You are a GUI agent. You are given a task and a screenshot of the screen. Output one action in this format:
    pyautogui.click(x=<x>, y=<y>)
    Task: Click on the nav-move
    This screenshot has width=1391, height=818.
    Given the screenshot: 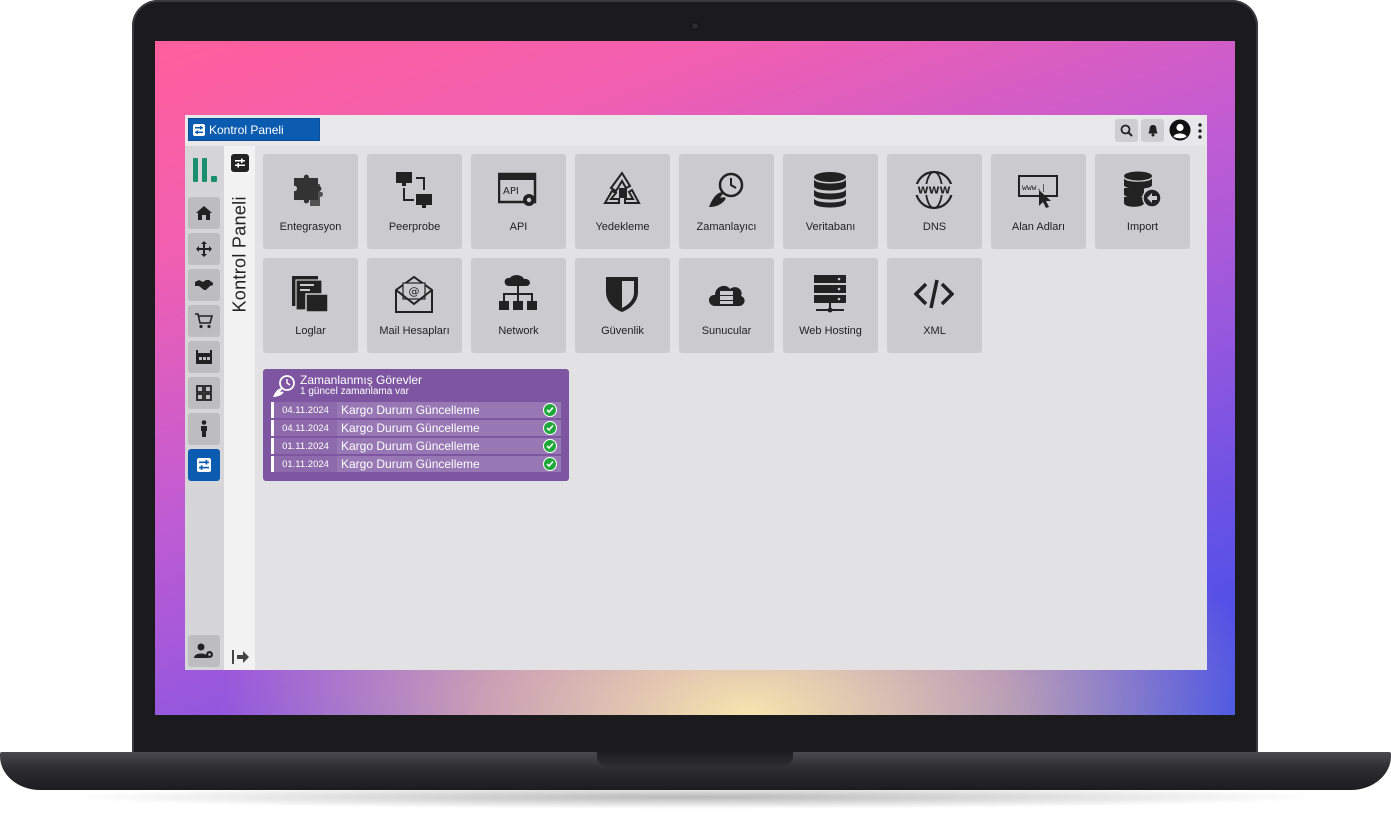 What is the action you would take?
    pyautogui.click(x=204, y=249)
    